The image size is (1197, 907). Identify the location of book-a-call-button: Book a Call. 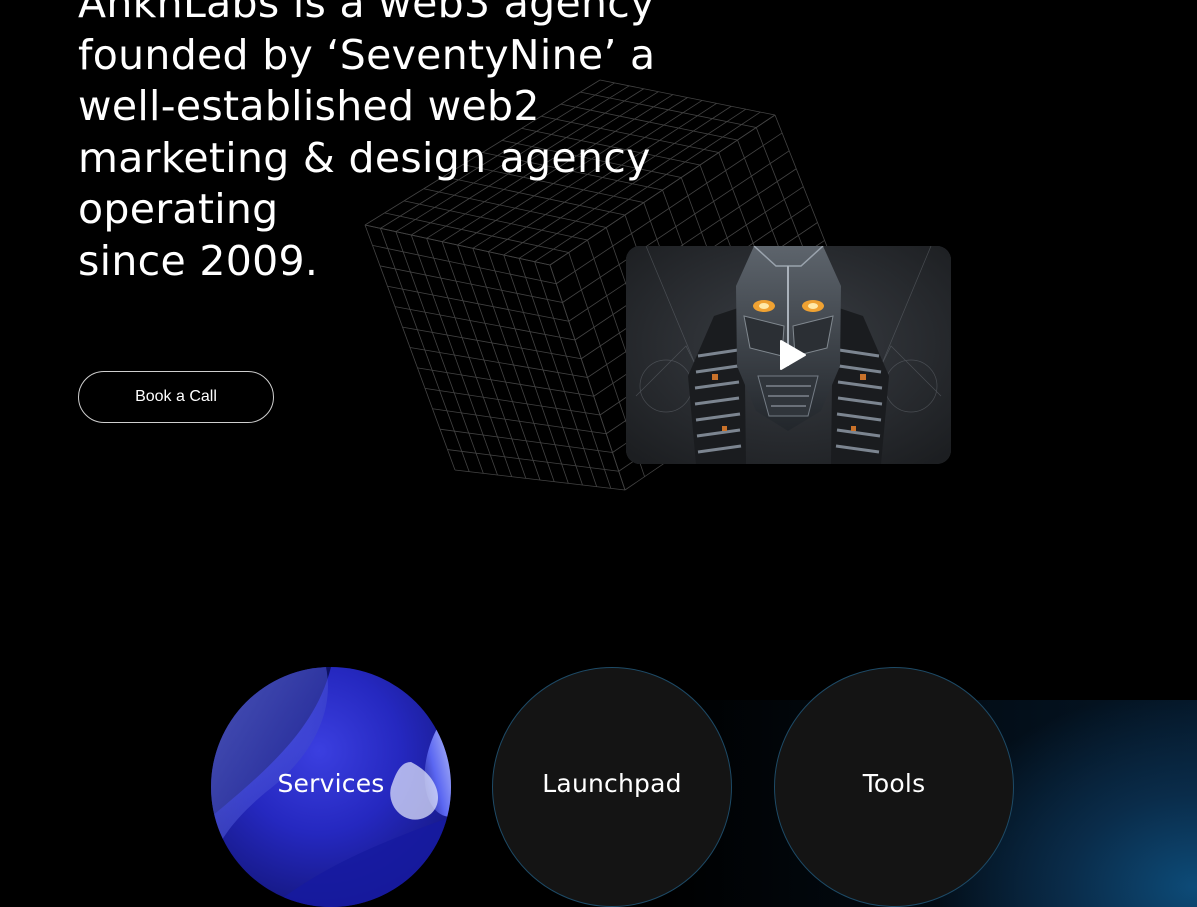
(176, 397).